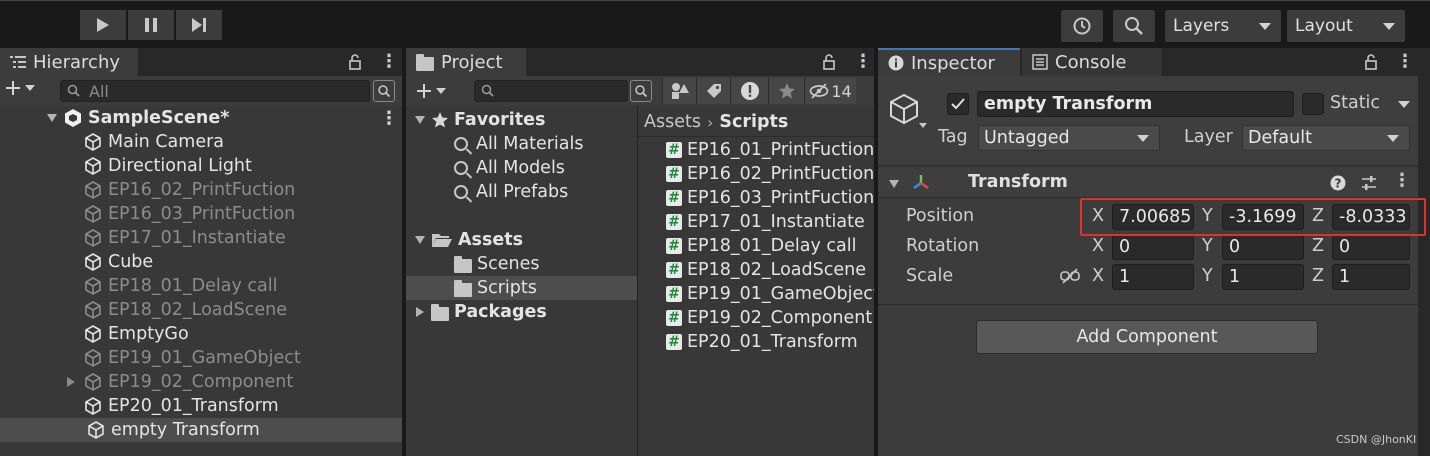  Describe the element at coordinates (479, 120) in the screenshot. I see `favorites-row: Favorites` at that location.